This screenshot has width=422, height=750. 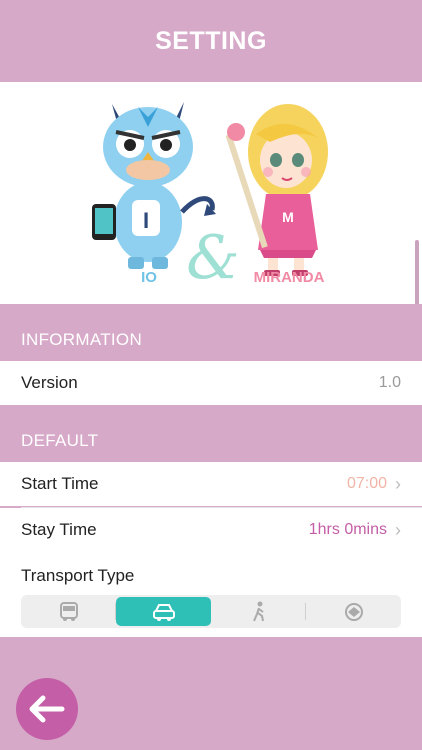 I want to click on start-time-label: Start Time, so click(x=60, y=483).